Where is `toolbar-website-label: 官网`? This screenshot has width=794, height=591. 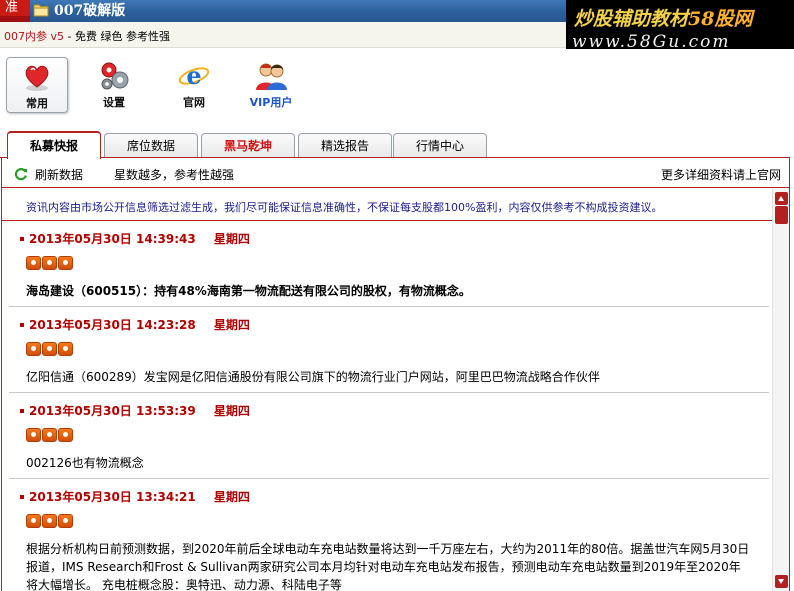 toolbar-website-label: 官网 is located at coordinates (194, 102).